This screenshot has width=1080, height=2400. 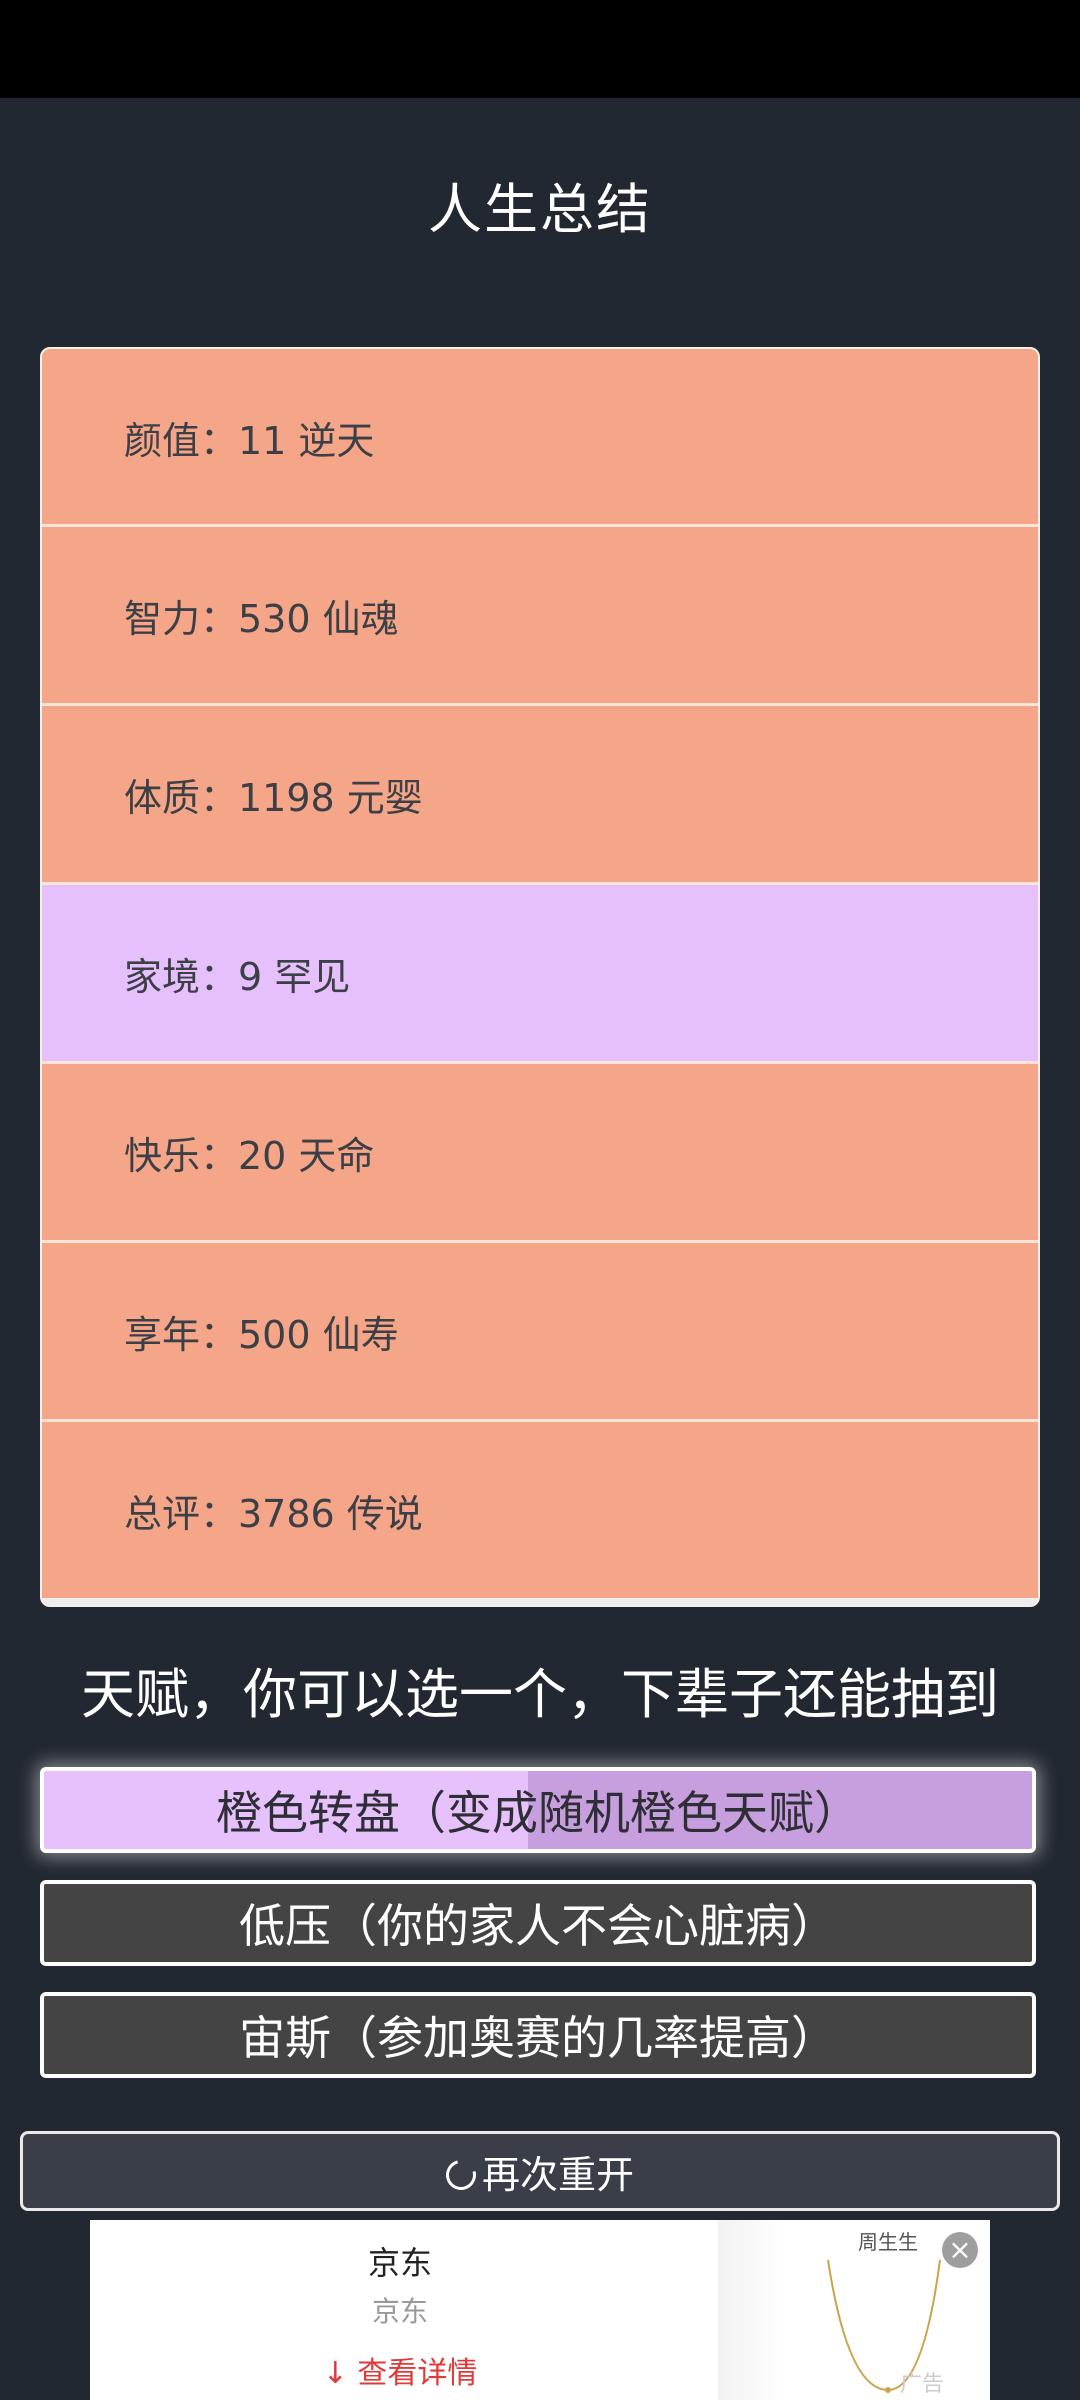 I want to click on page-title: 人生总结, so click(x=540, y=209).